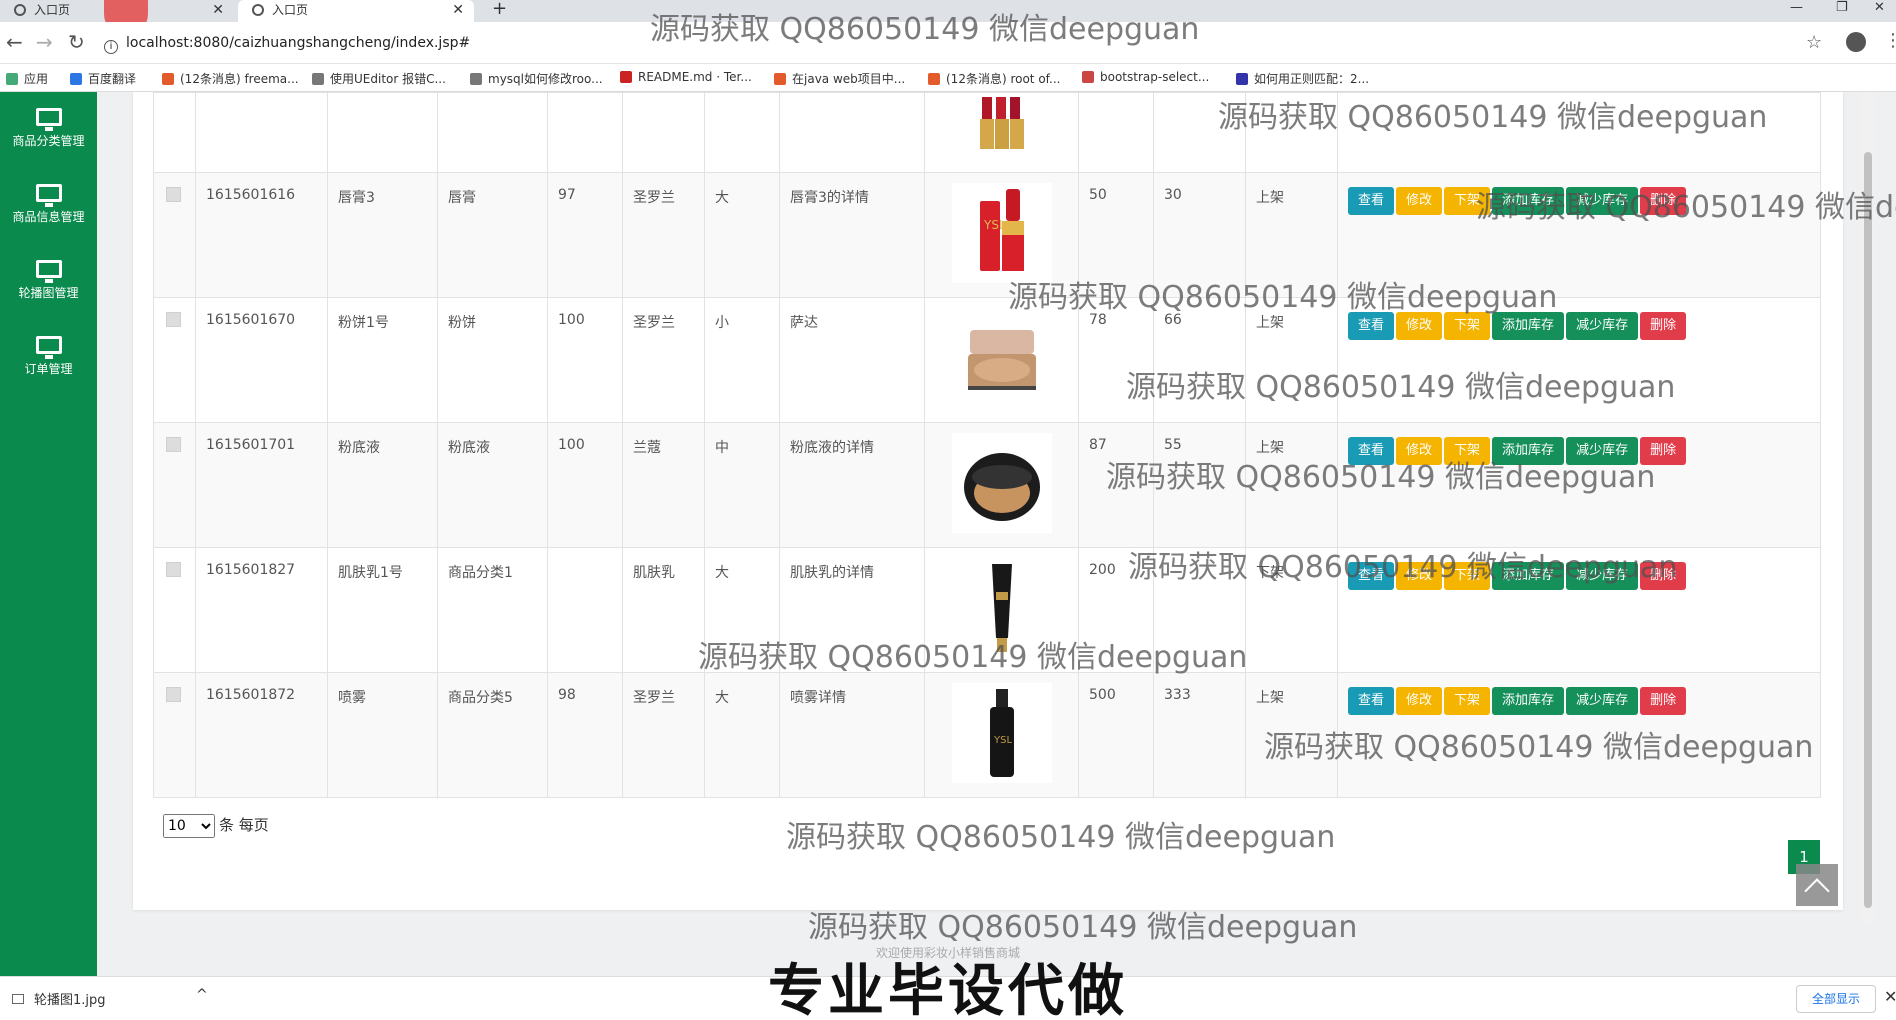 The image size is (1896, 1020). Describe the element at coordinates (48, 130) in the screenshot. I see `sidebar-item-category: 商品分类管理` at that location.